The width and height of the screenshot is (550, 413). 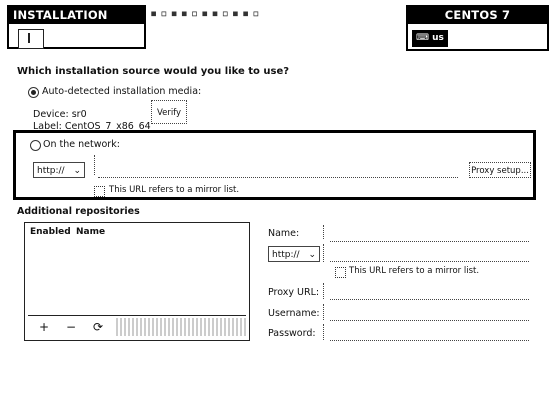 I want to click on repo-url-input, so click(x=429, y=254).